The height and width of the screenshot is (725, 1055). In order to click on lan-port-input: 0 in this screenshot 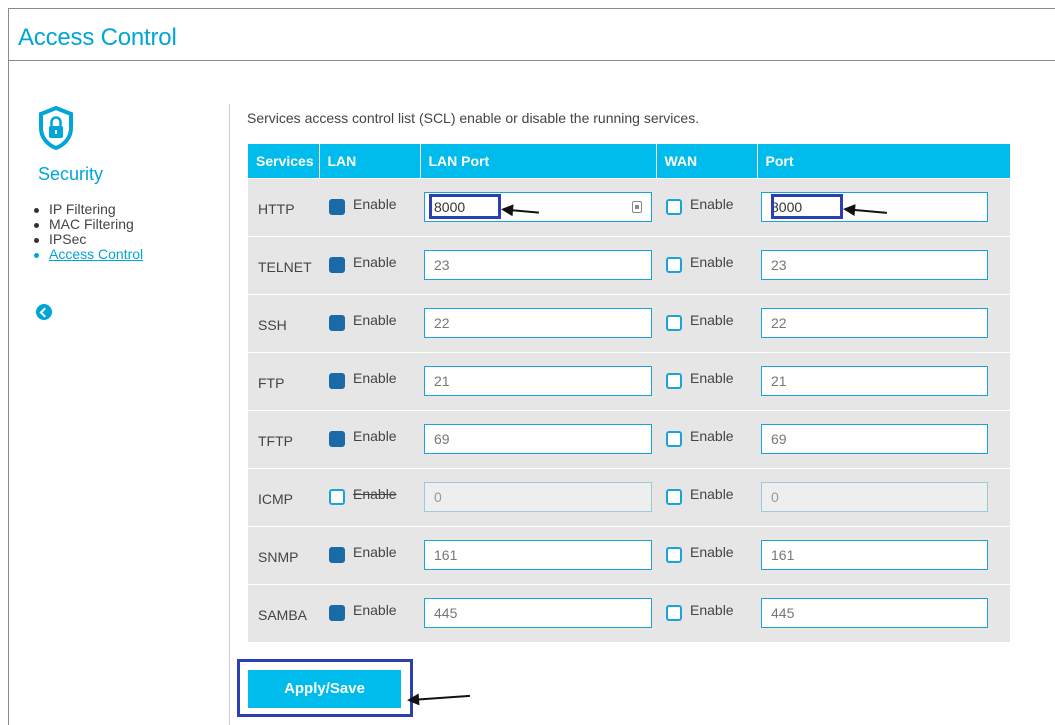, I will do `click(538, 497)`.